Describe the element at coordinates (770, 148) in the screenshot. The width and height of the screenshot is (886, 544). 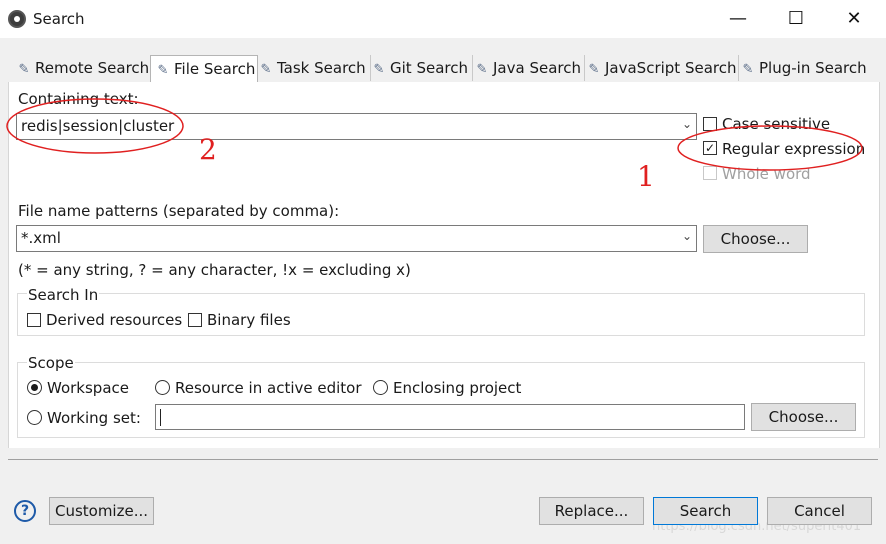
I see `annotation-ellipse-regex` at that location.